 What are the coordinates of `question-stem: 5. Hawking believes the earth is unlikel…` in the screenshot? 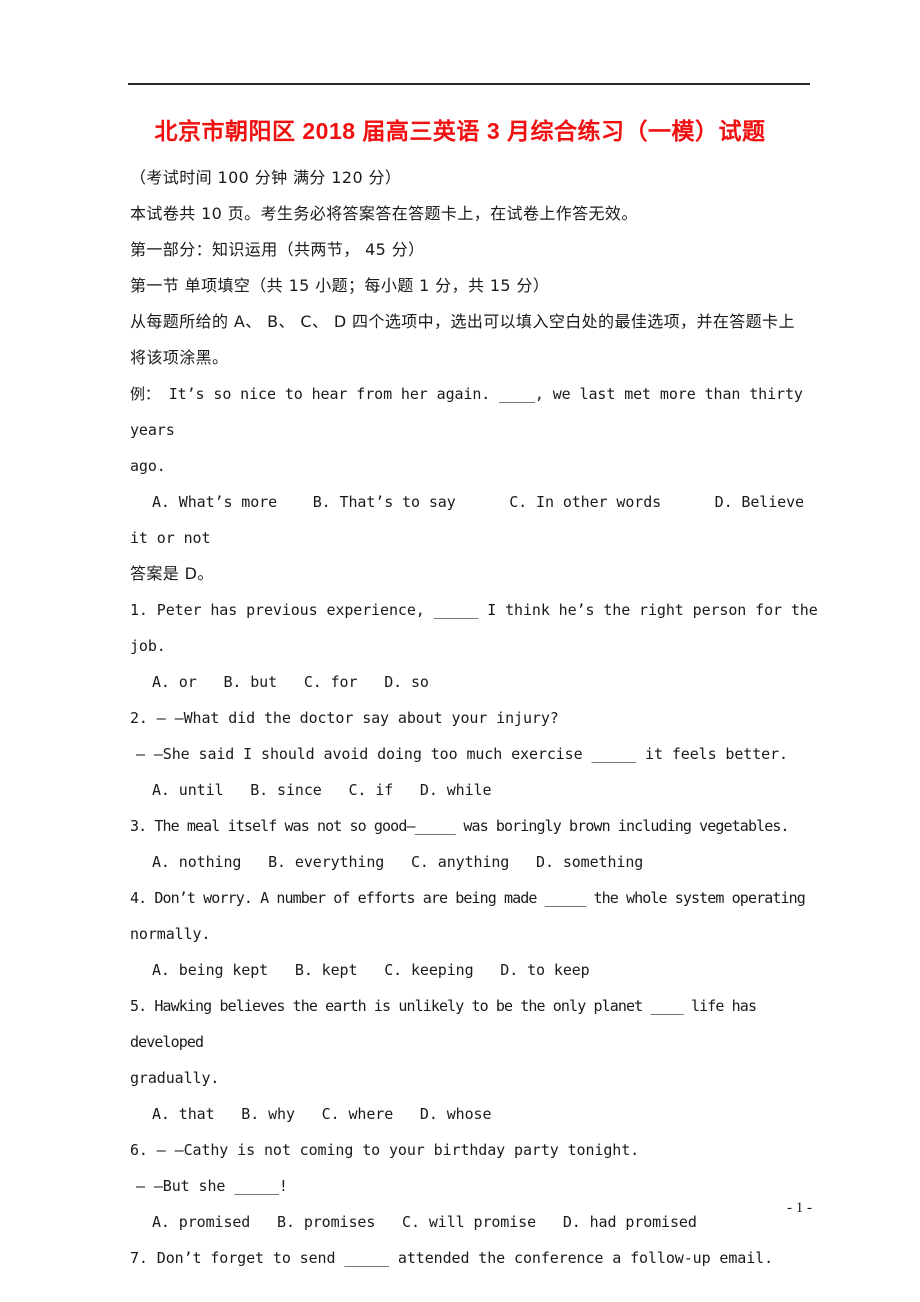 It's located at (447, 1024).